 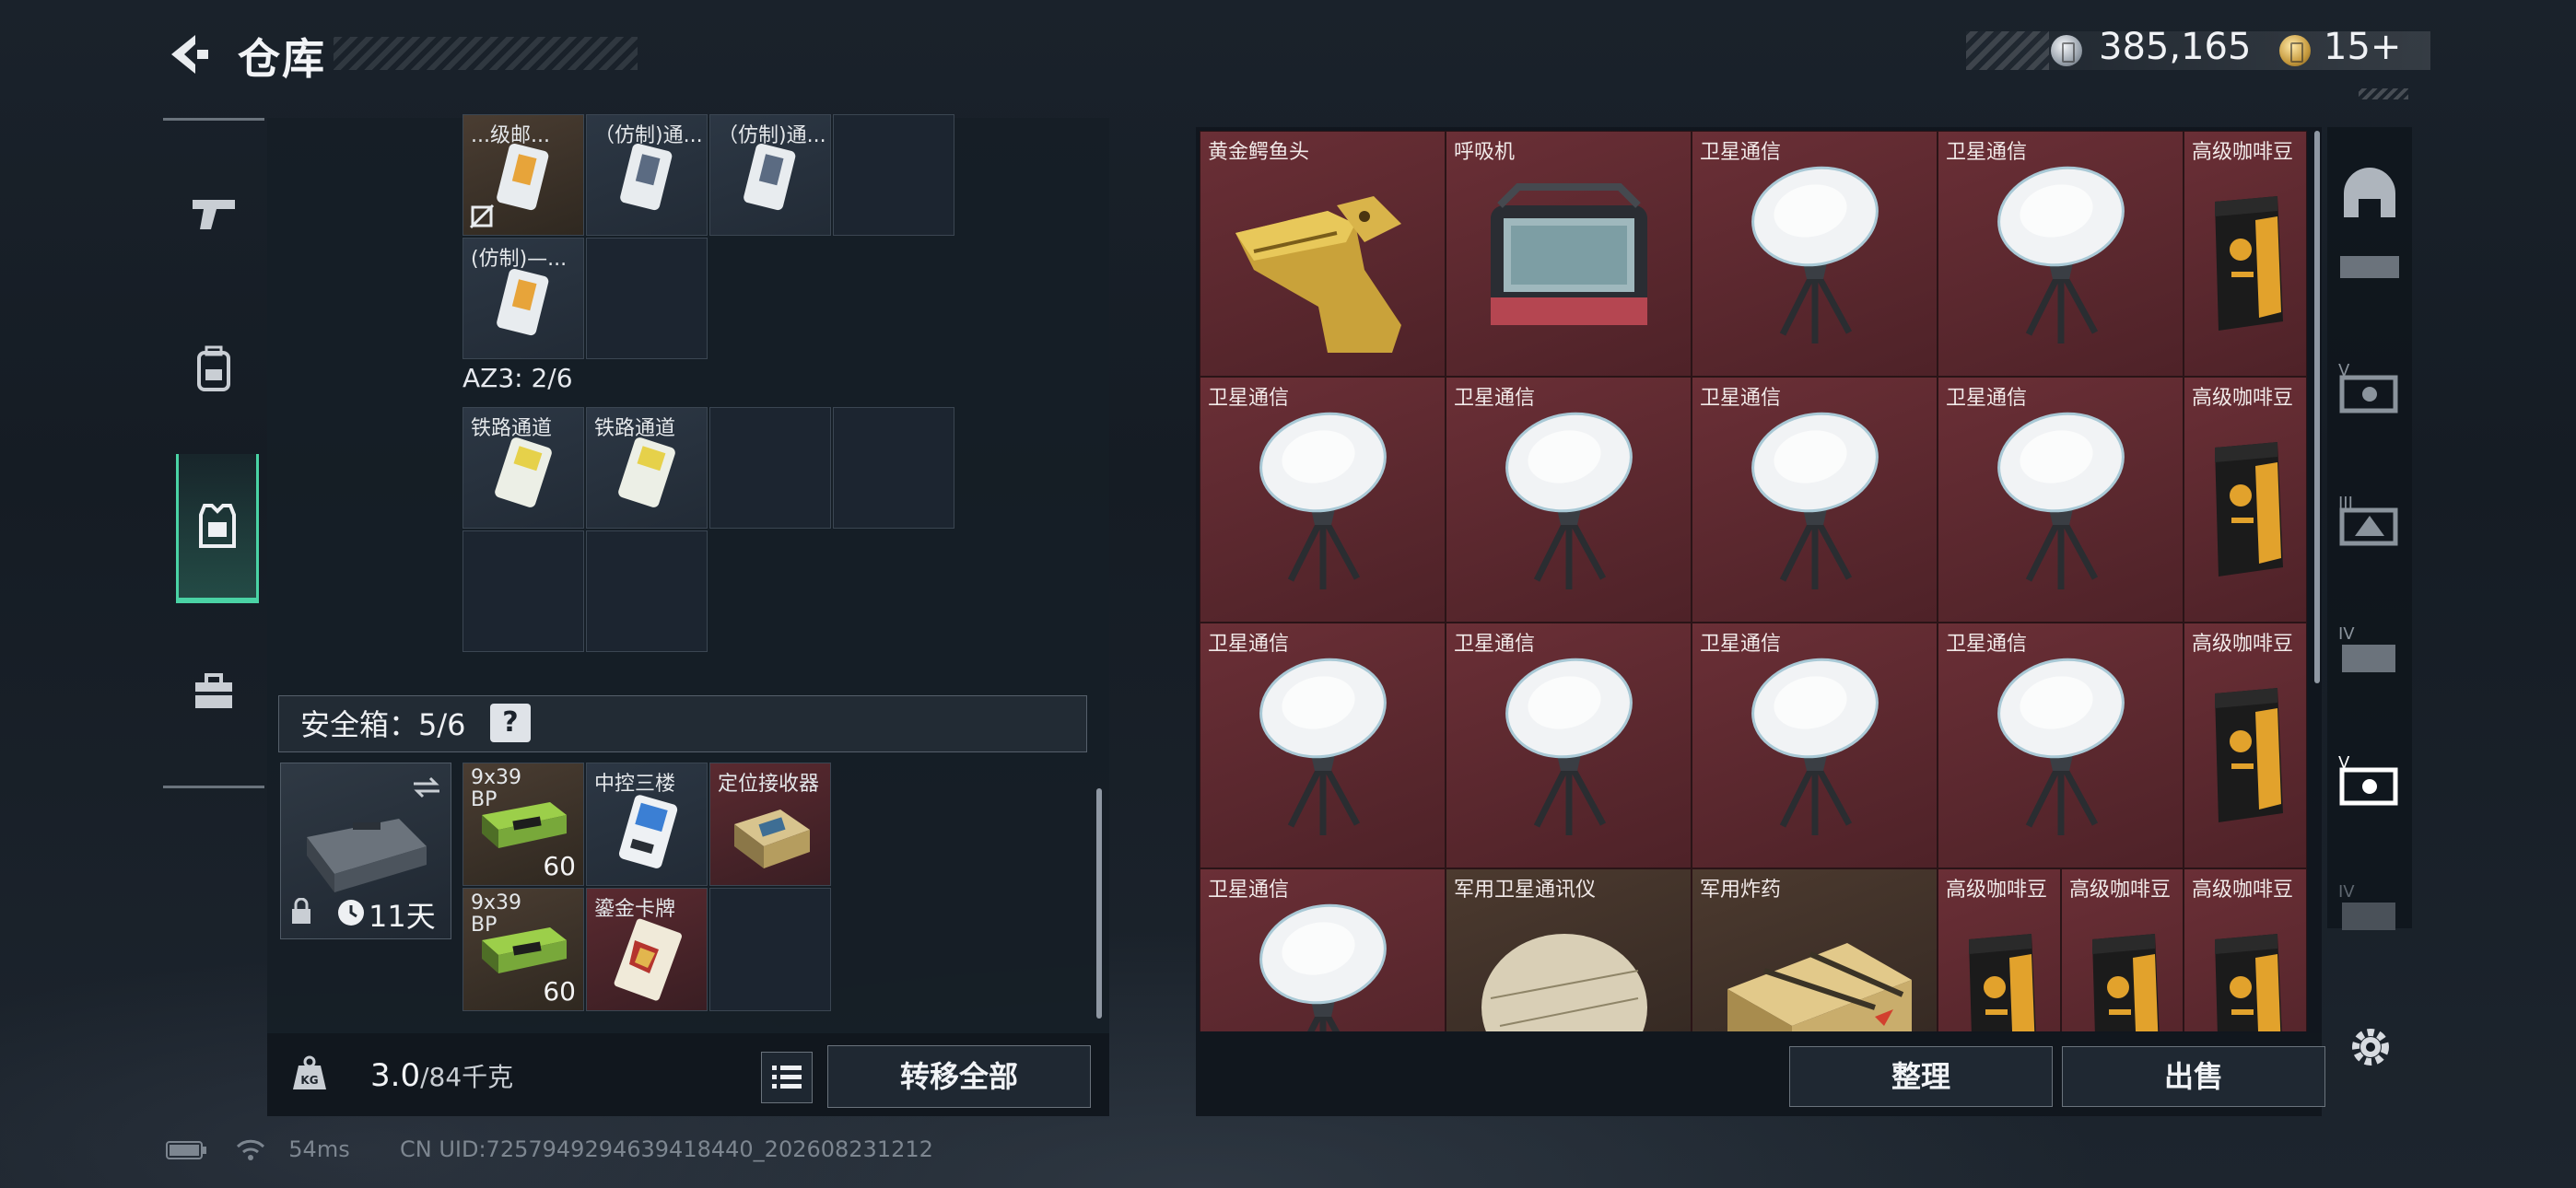 What do you see at coordinates (467, 1077) in the screenshot?
I see `weight-max: /84千克` at bounding box center [467, 1077].